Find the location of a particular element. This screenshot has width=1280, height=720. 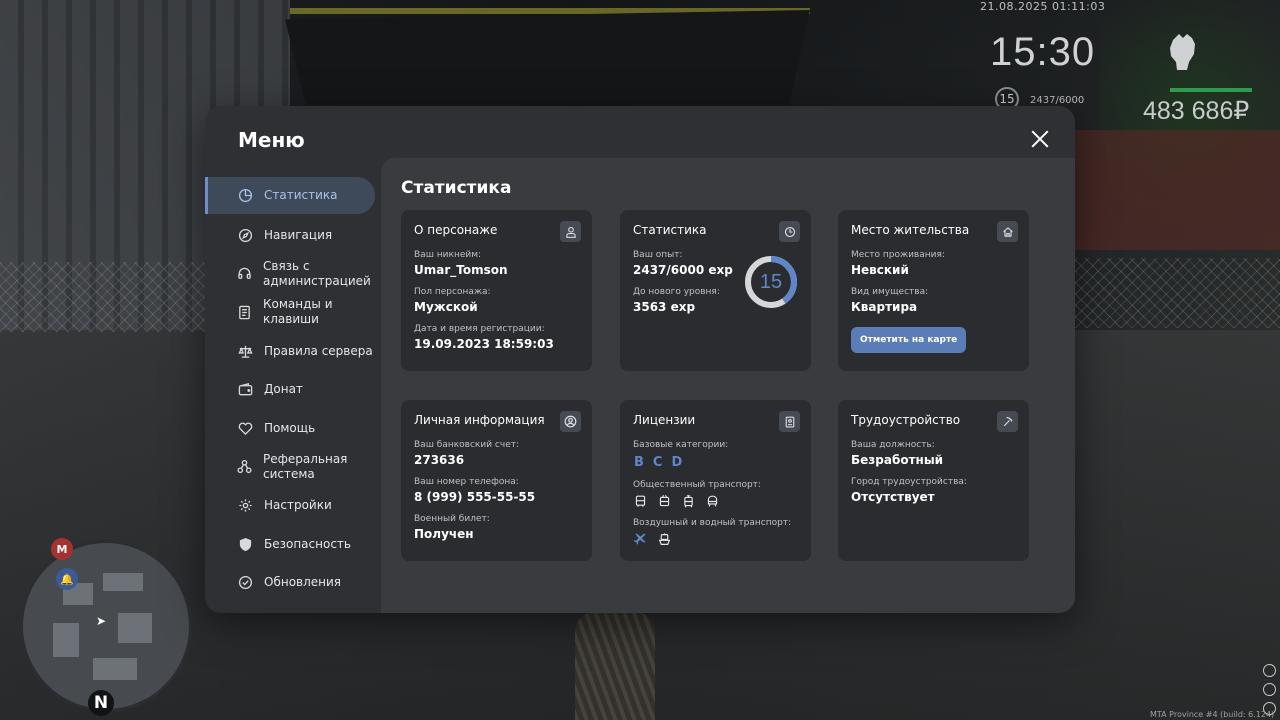

sidebar-item-label: Донат is located at coordinates (283, 389).